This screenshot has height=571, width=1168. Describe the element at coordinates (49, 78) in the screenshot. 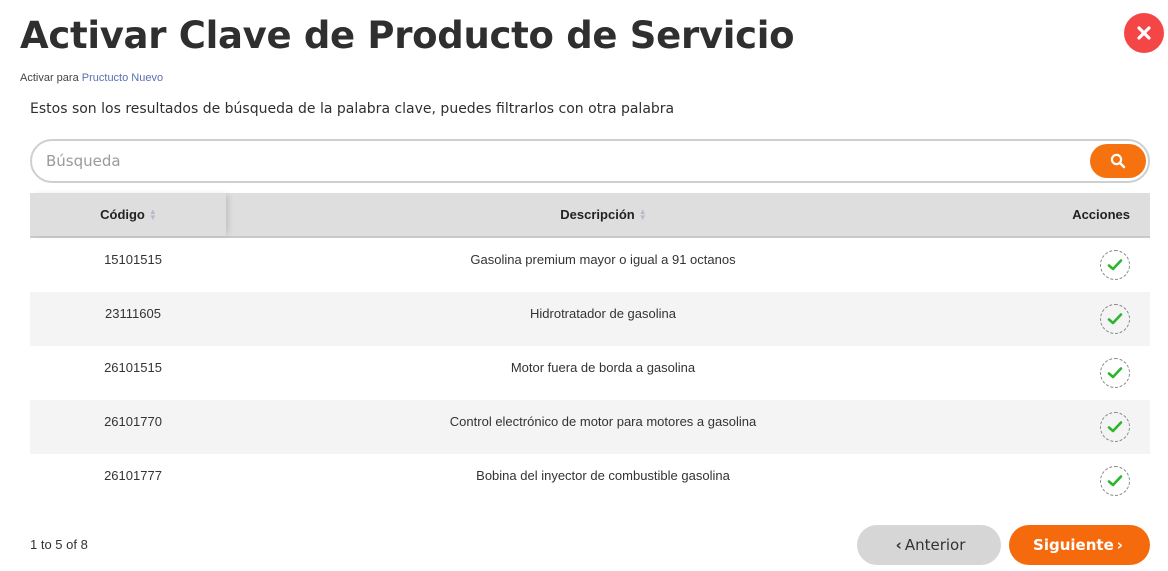

I see `subtitle-prefix: Activar para` at that location.